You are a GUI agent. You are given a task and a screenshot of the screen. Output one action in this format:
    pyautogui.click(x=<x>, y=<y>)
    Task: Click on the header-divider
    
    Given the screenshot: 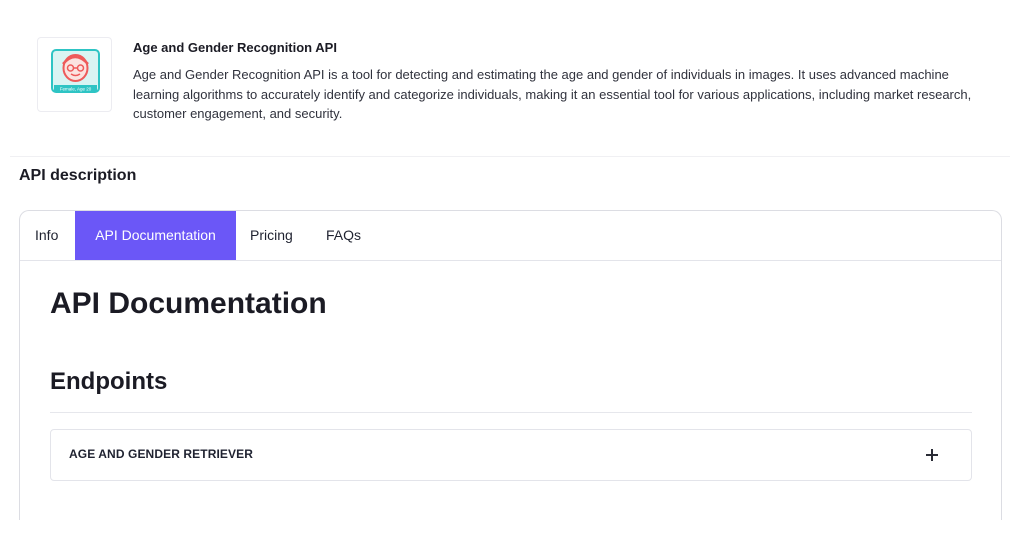 What is the action you would take?
    pyautogui.click(x=510, y=156)
    